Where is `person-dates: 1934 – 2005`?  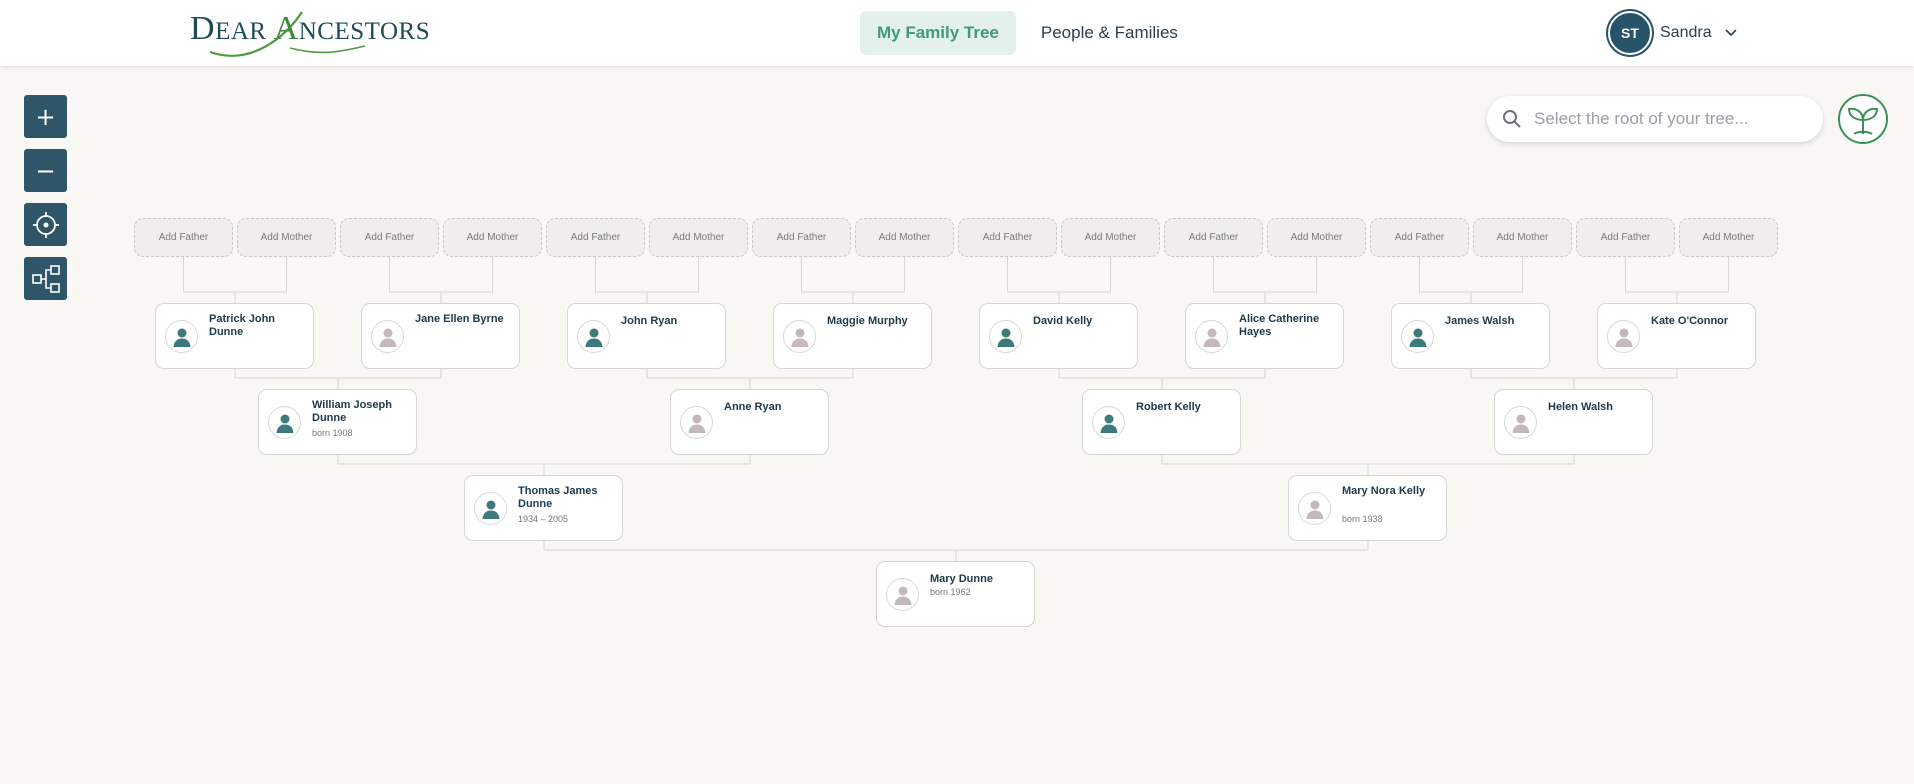
person-dates: 1934 – 2005 is located at coordinates (543, 519).